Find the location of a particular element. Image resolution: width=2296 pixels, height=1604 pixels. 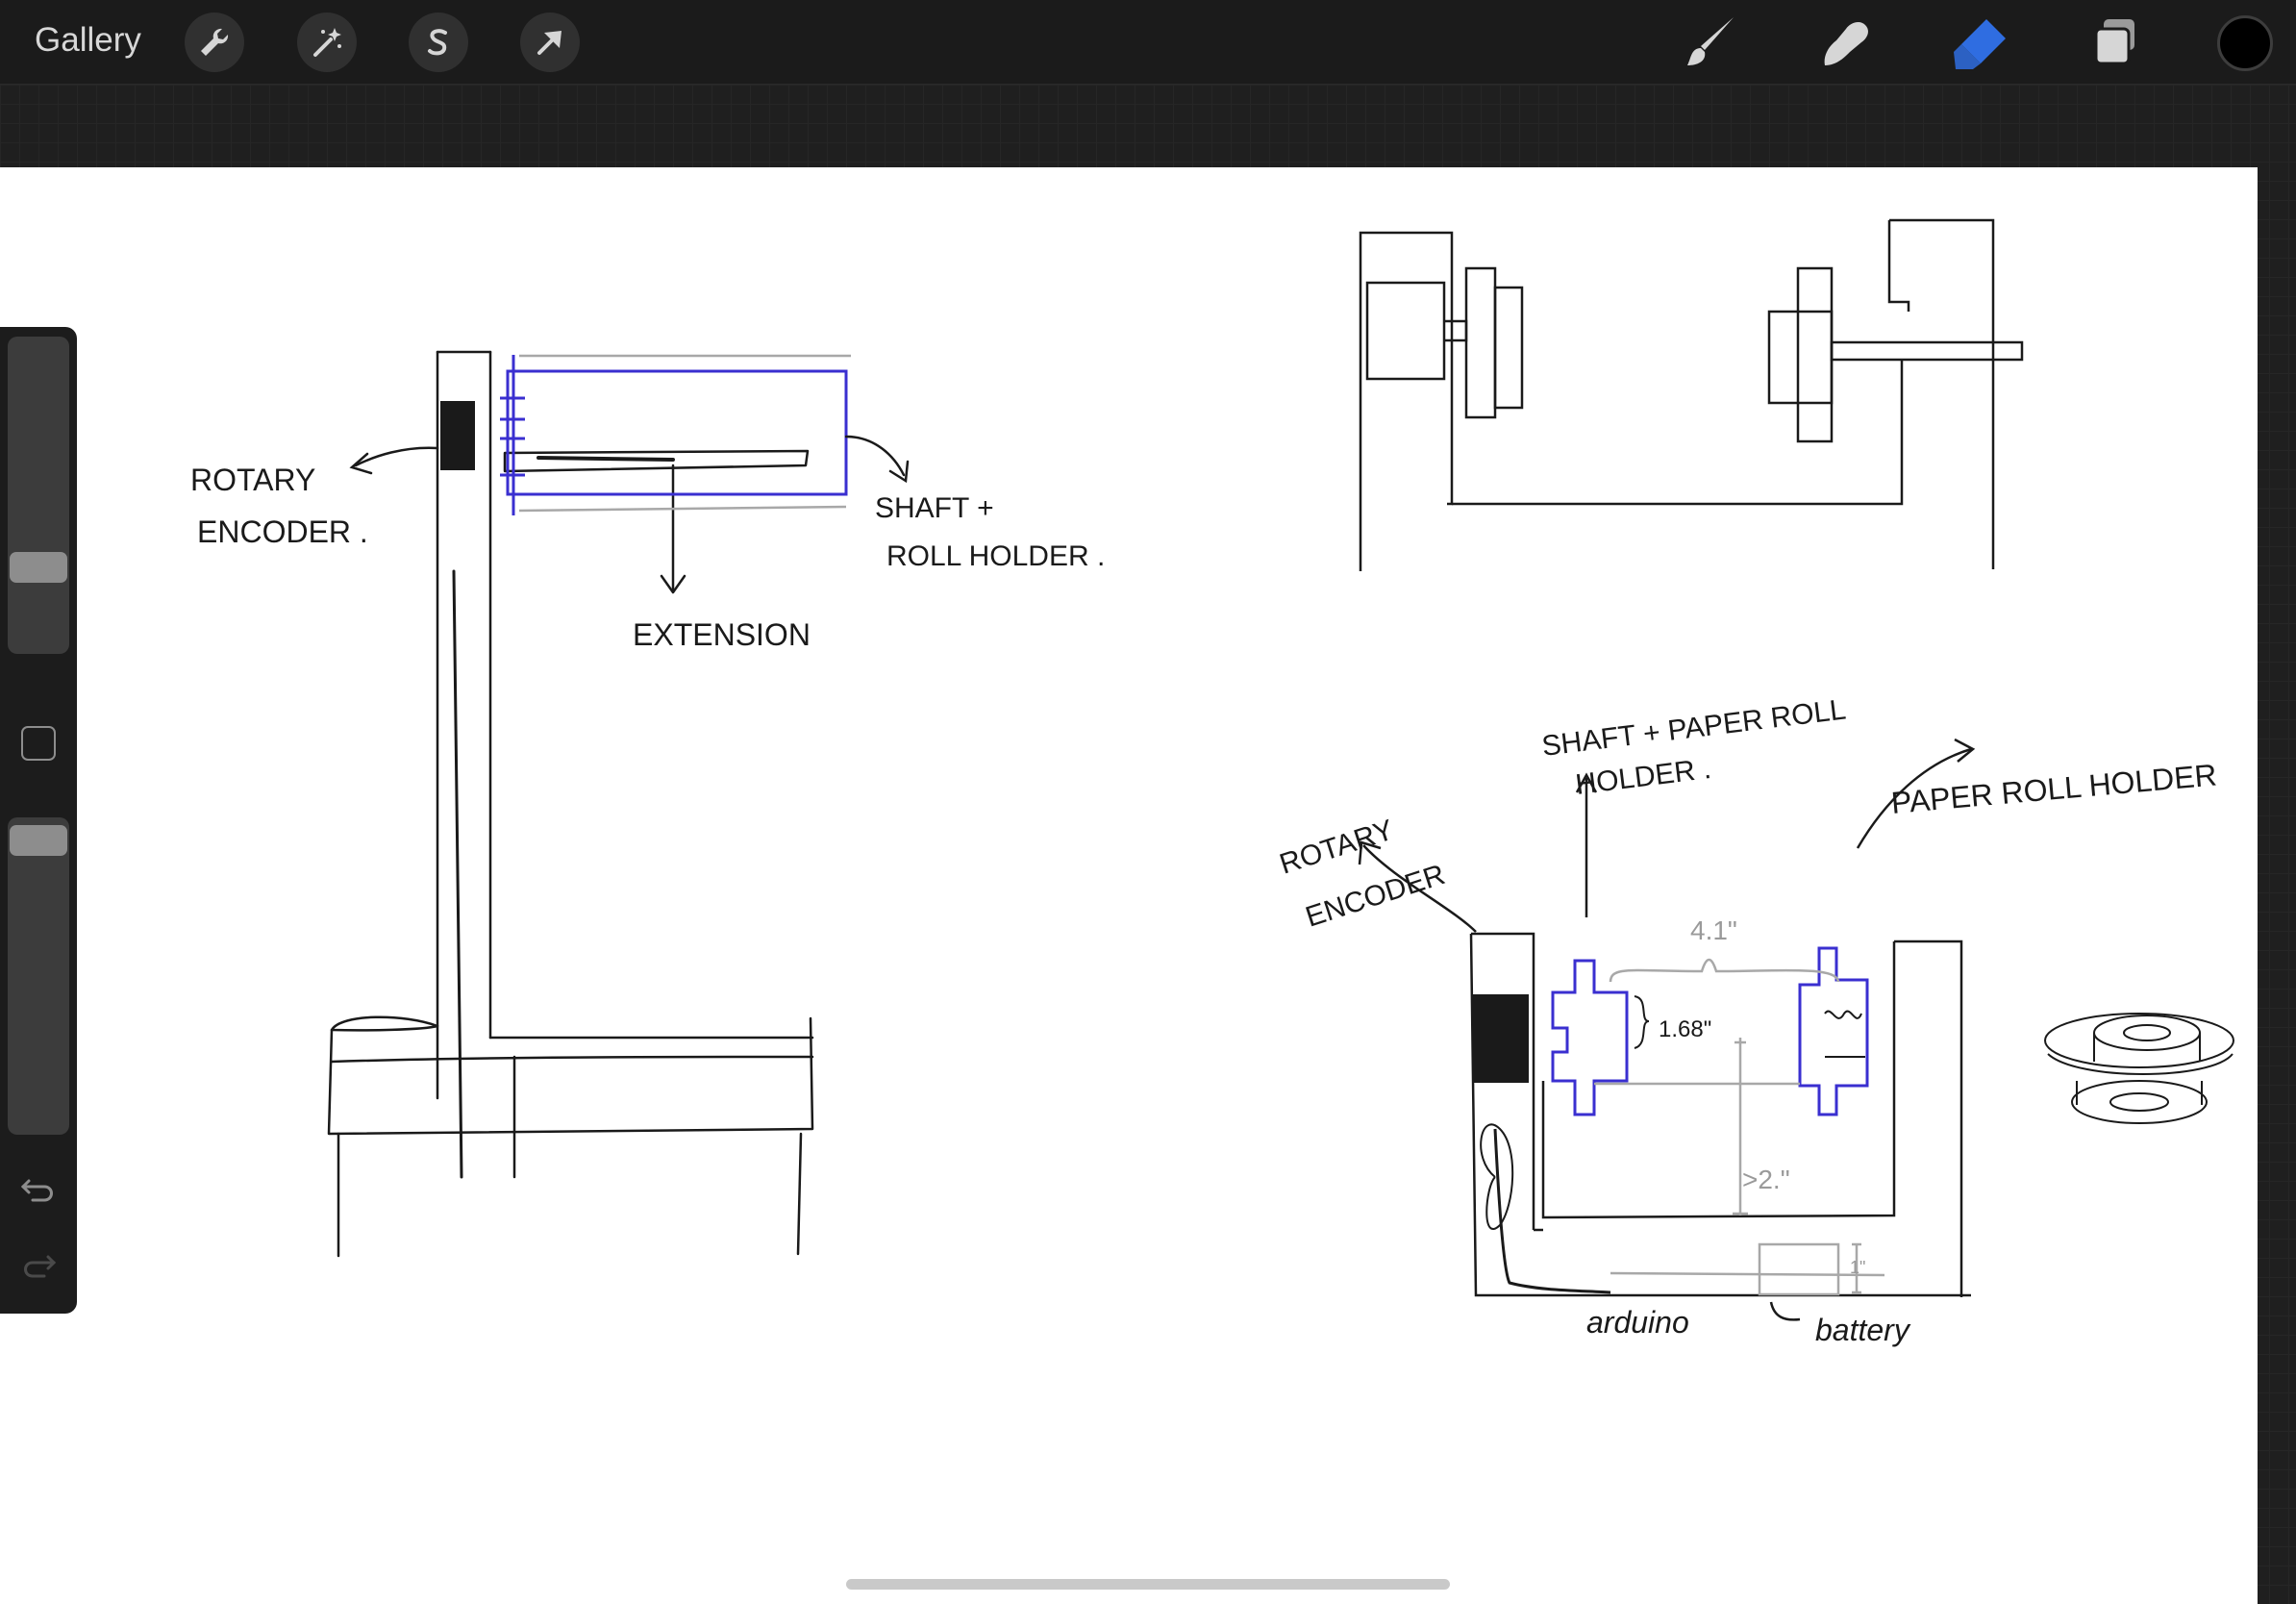

actions-button is located at coordinates (214, 42).